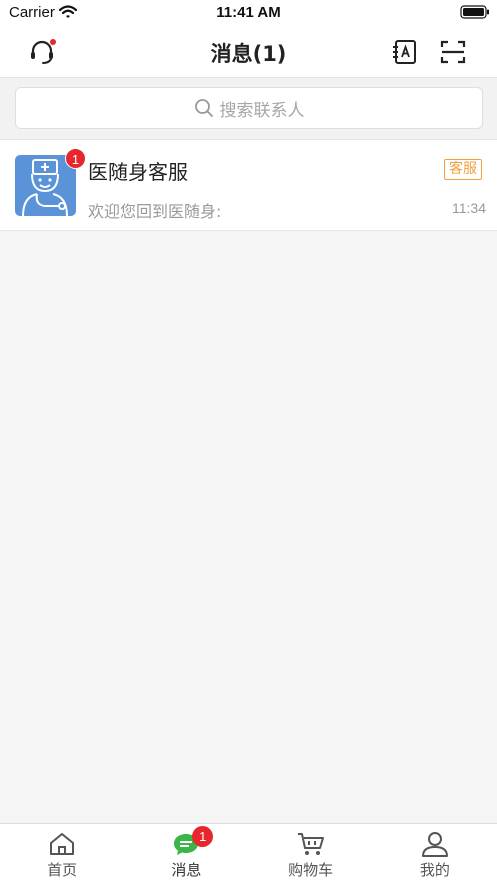 The image size is (497, 883). I want to click on cart-icon, so click(310, 844).